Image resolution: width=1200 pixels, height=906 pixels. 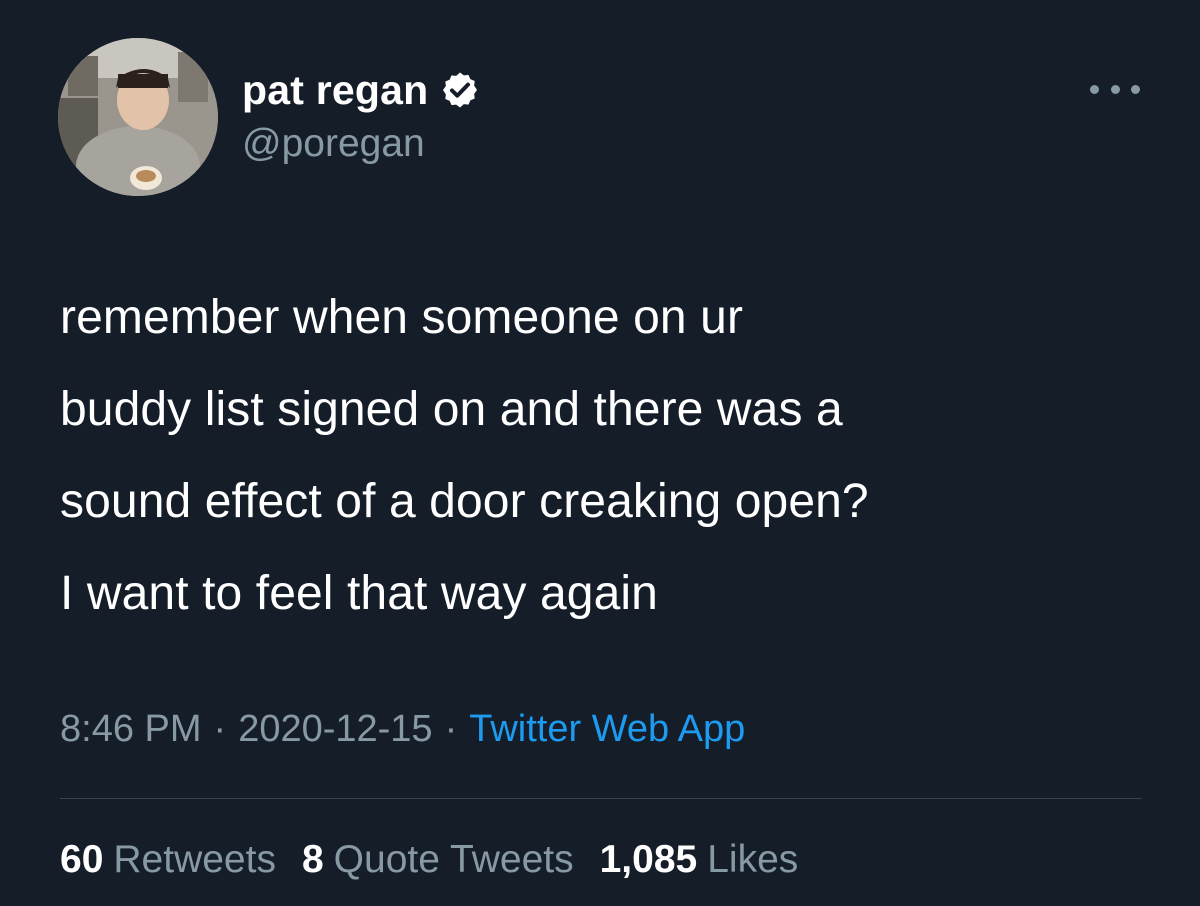 I want to click on avatar-photo, so click(x=138, y=117).